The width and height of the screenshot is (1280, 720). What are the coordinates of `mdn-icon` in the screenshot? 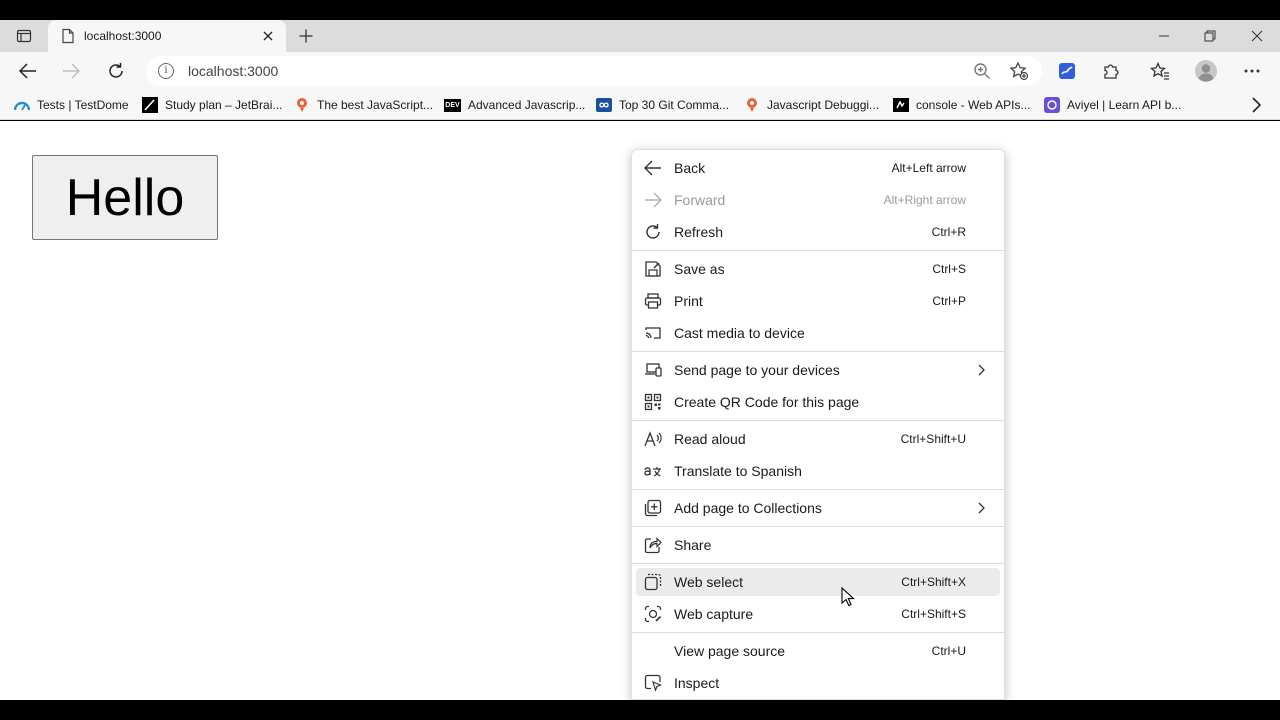 It's located at (901, 105).